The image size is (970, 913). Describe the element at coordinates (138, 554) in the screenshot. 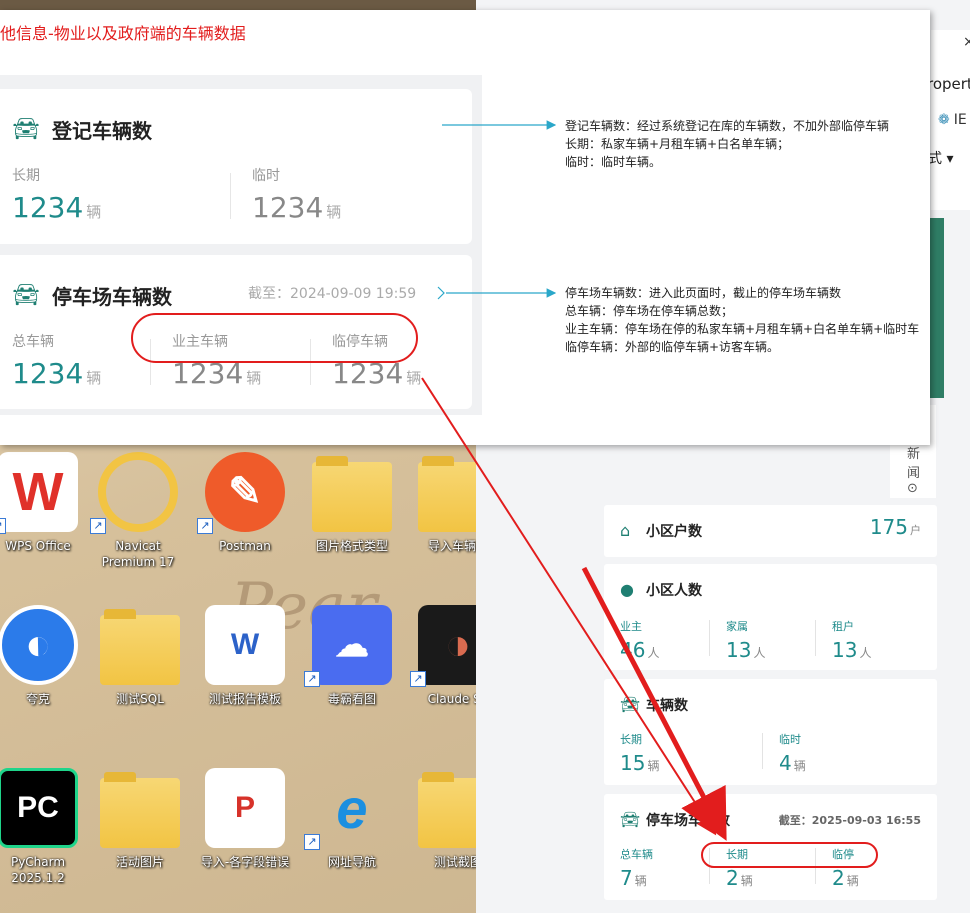

I see `icon-label: Navicat Premium 17` at that location.